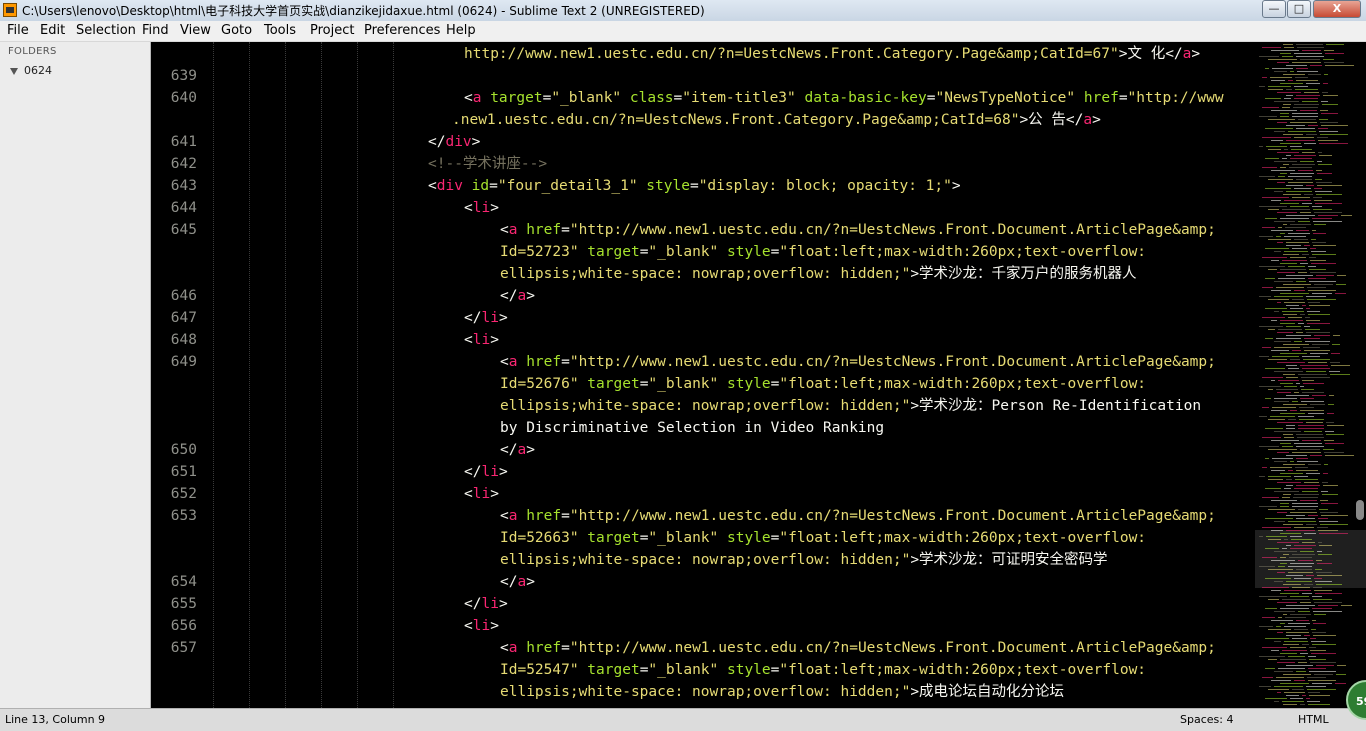 Image resolution: width=1366 pixels, height=731 pixels. What do you see at coordinates (106, 30) in the screenshot?
I see `menu-selection: Selection` at bounding box center [106, 30].